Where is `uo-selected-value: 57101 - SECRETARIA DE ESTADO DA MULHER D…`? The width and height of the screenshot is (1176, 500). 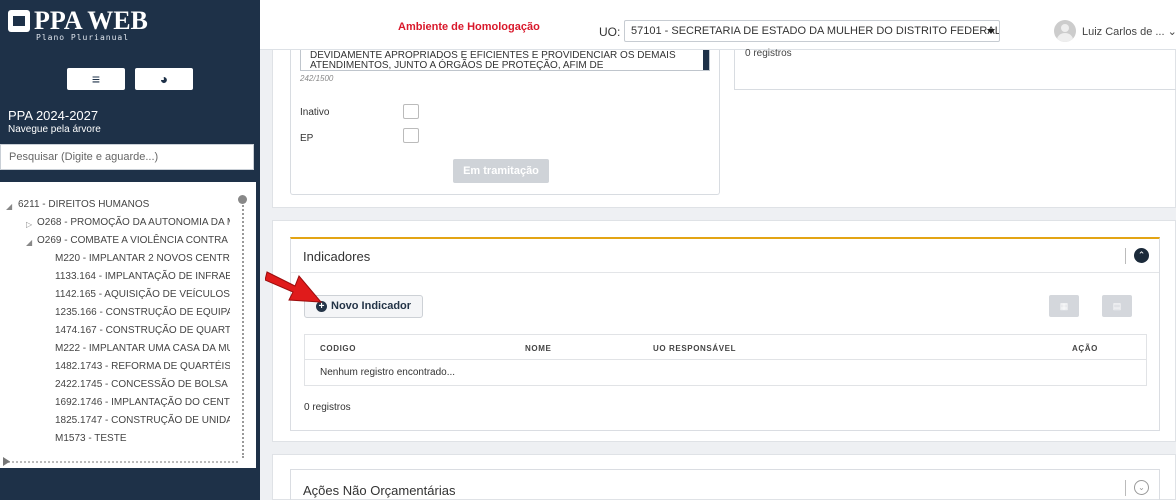 uo-selected-value: 57101 - SECRETARIA DE ESTADO DA MULHER D… is located at coordinates (815, 31).